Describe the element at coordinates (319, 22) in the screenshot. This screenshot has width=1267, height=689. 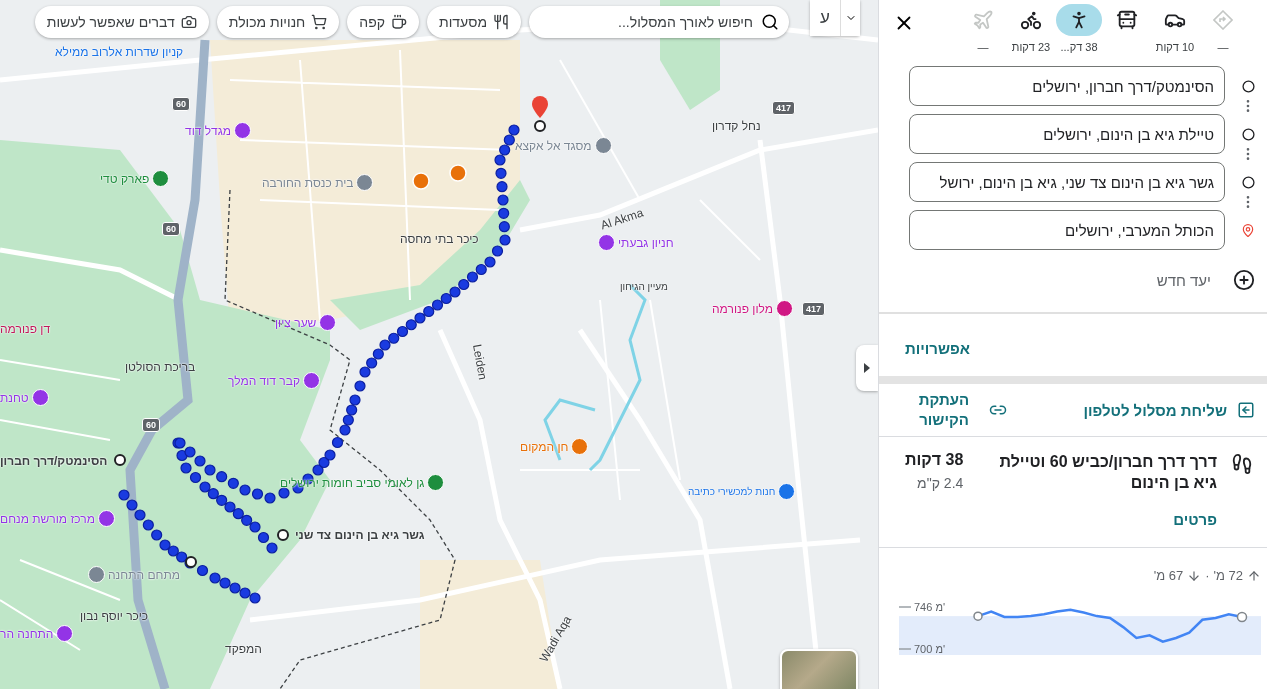
I see `cart-icon` at that location.